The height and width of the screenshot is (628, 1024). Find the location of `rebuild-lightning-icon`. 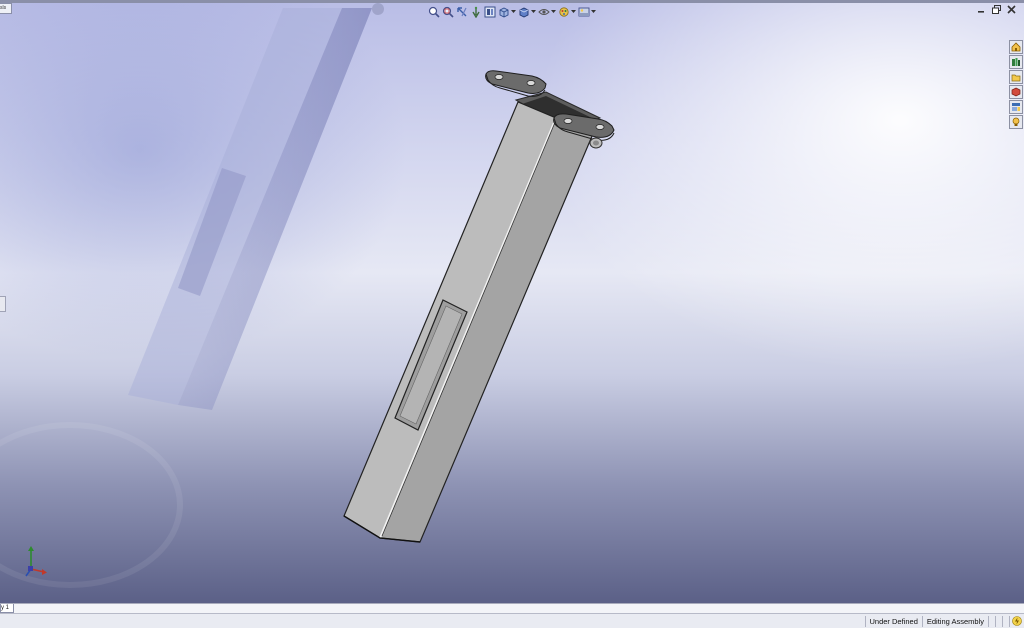

rebuild-lightning-icon is located at coordinates (1017, 621).